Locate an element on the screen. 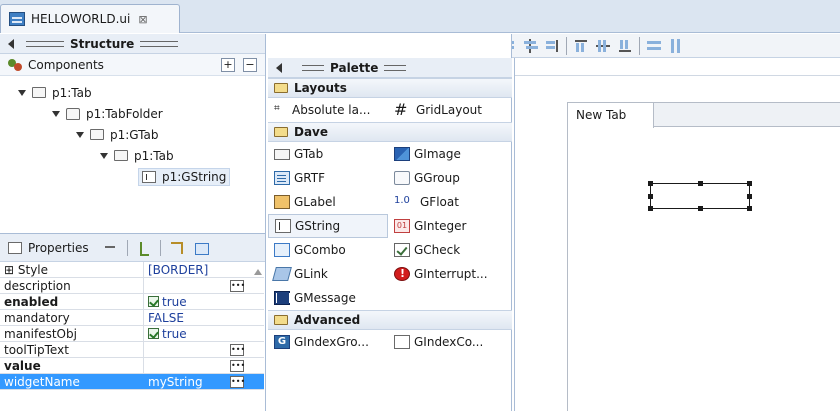 The width and height of the screenshot is (840, 411). palette-item-gmessage: GMessage is located at coordinates (328, 298).